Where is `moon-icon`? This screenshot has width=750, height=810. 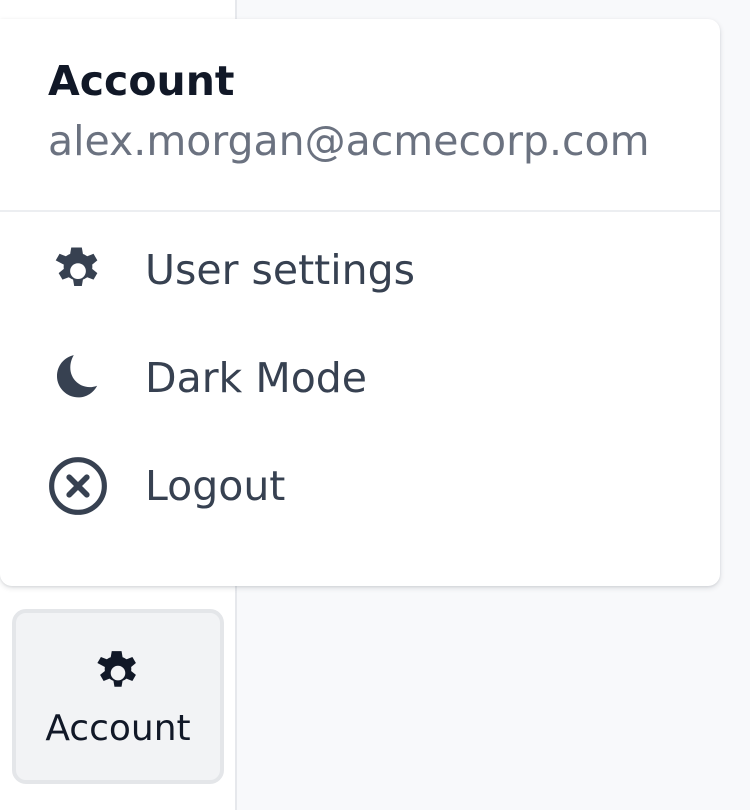 moon-icon is located at coordinates (78, 378).